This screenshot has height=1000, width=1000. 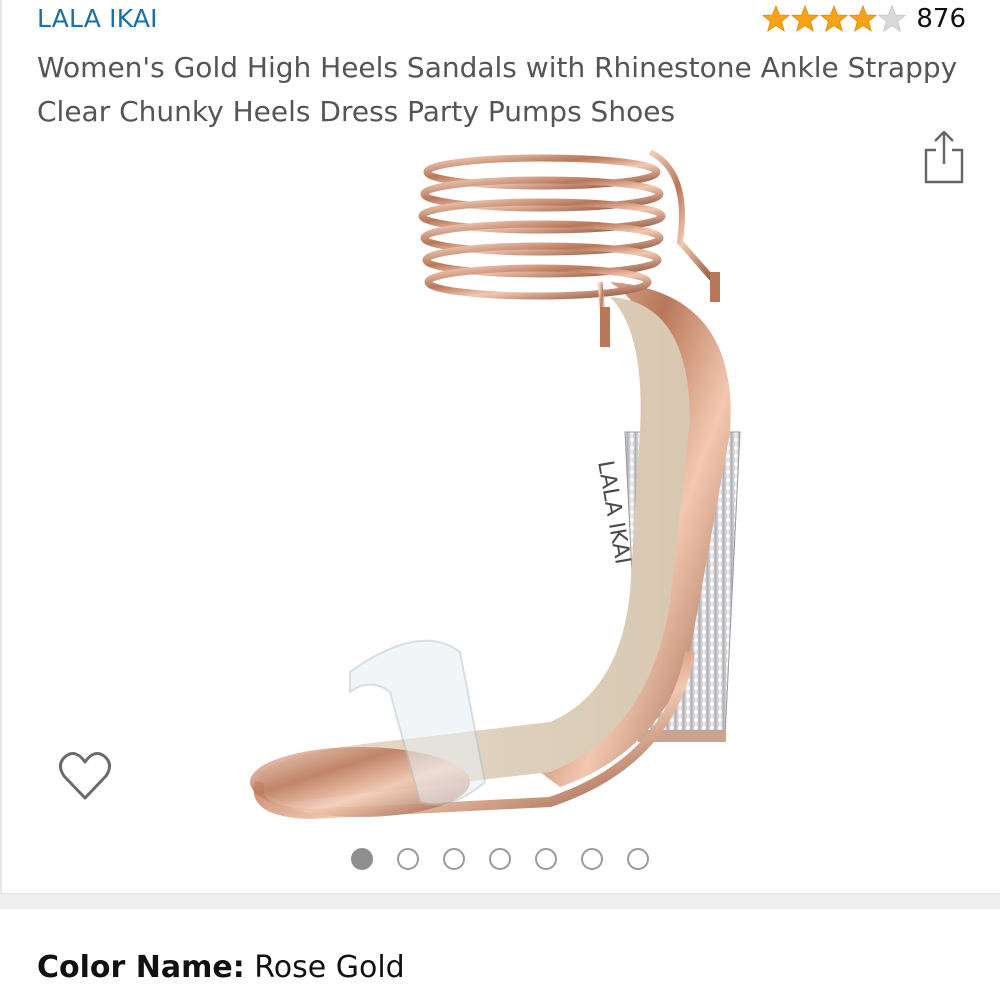 What do you see at coordinates (941, 19) in the screenshot?
I see `review-count: 876` at bounding box center [941, 19].